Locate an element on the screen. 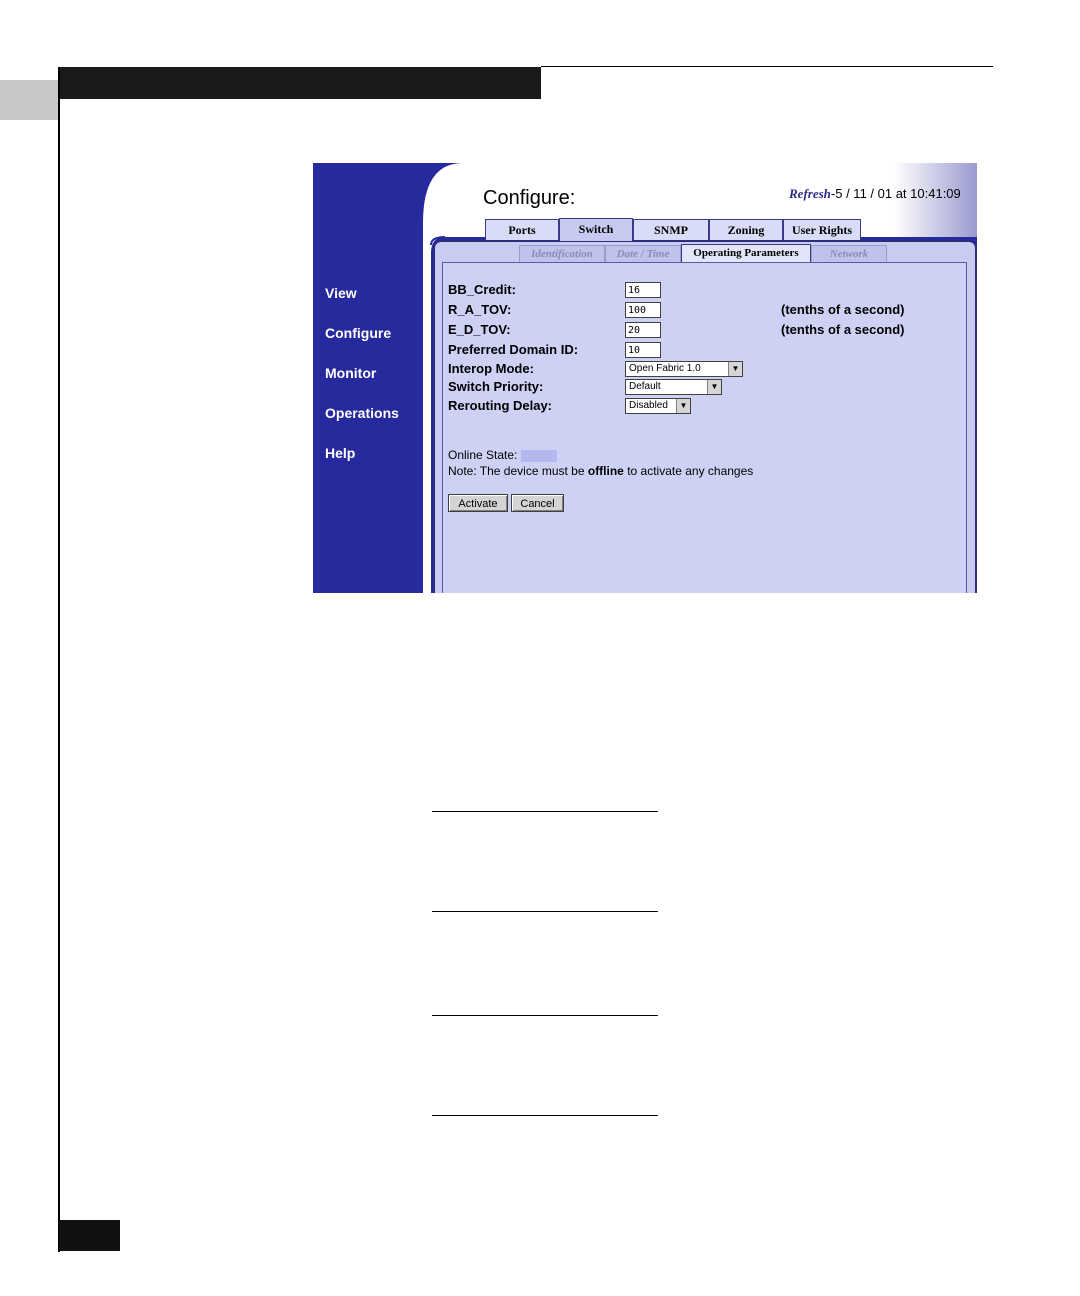 The image size is (1080, 1296). subtab-network: Network is located at coordinates (849, 253).